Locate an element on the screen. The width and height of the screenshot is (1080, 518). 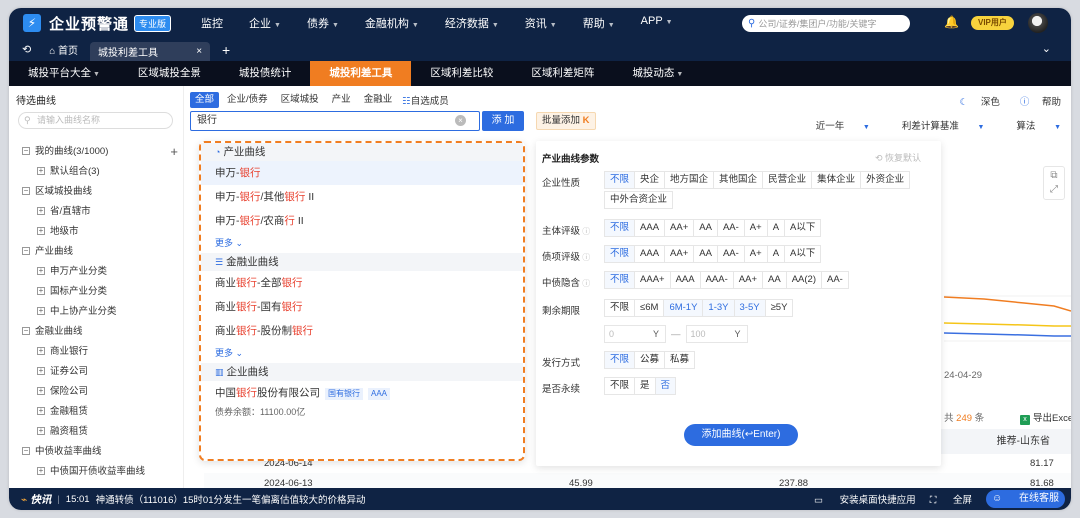
param-option: 地方国企 is located at coordinates (689, 180).